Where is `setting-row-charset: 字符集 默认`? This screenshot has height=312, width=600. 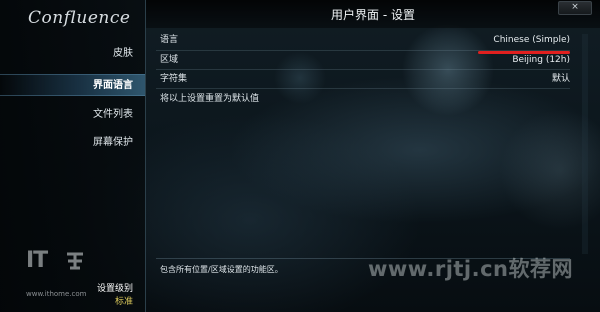 setting-row-charset: 字符集 默认 is located at coordinates (365, 79).